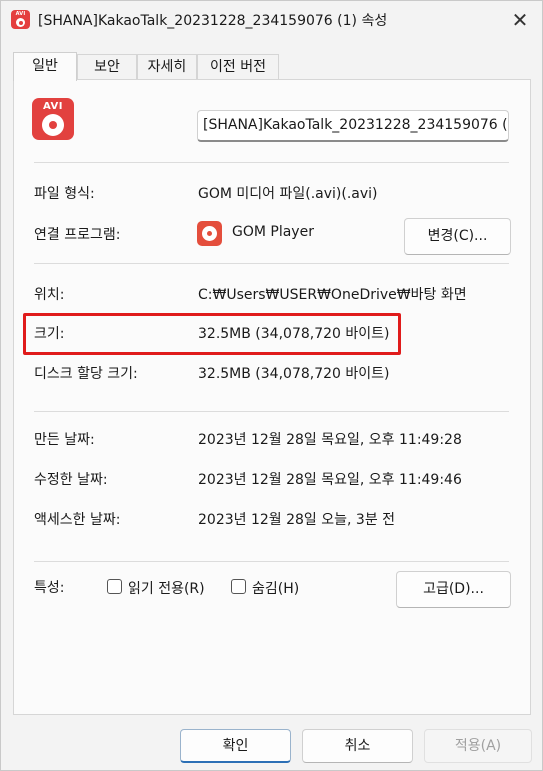 The width and height of the screenshot is (543, 771). Describe the element at coordinates (330, 440) in the screenshot. I see `created-value: 2023년 12월 28일 목요일, 오후 11:49:28` at that location.